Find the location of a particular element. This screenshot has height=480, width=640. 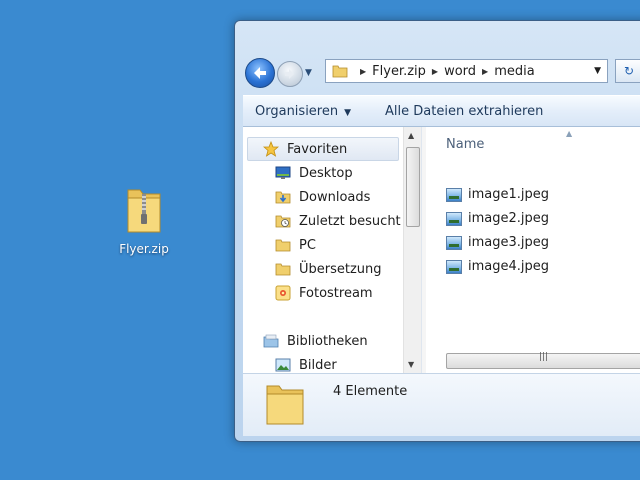

extract-all-button: Alle Dateien extrahieren is located at coordinates (464, 111).